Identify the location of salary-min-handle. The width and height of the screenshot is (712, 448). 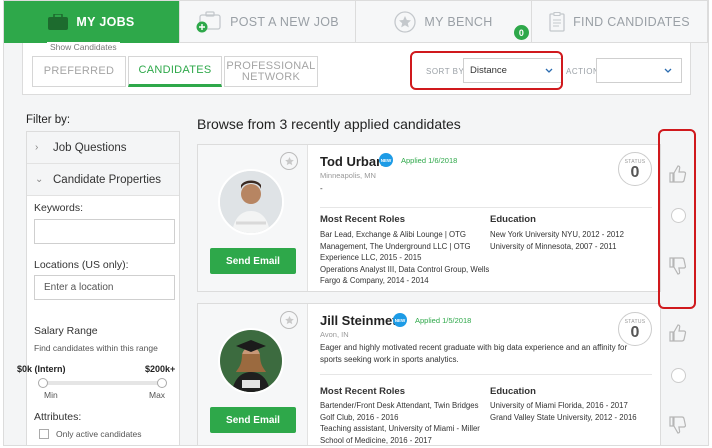
(43, 383).